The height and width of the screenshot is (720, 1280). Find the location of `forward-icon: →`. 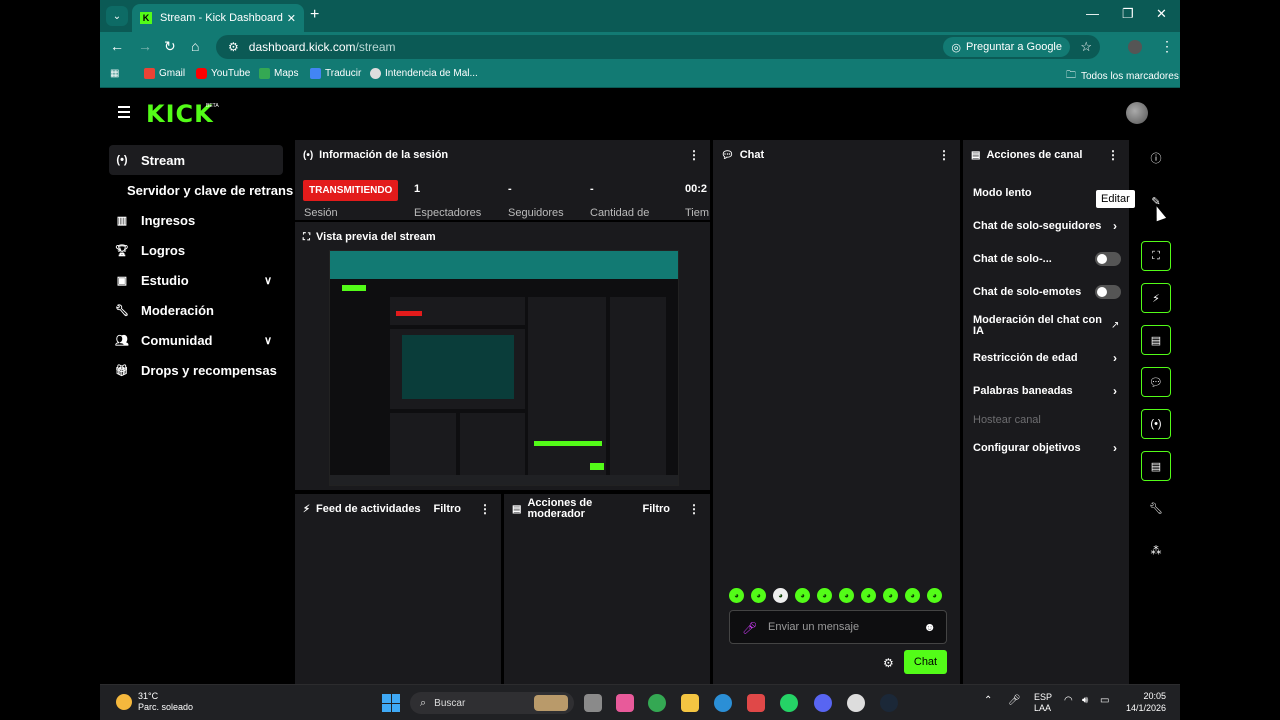

forward-icon: → is located at coordinates (145, 46).